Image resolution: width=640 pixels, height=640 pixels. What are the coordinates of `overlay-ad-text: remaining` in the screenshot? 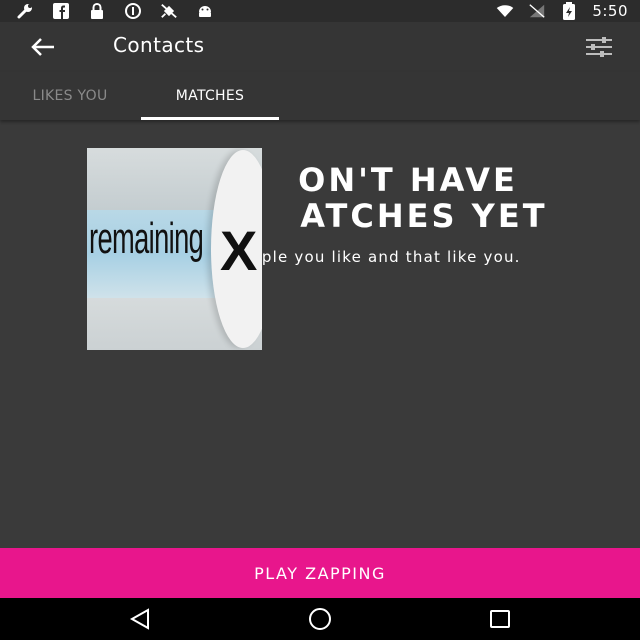 It's located at (146, 238).